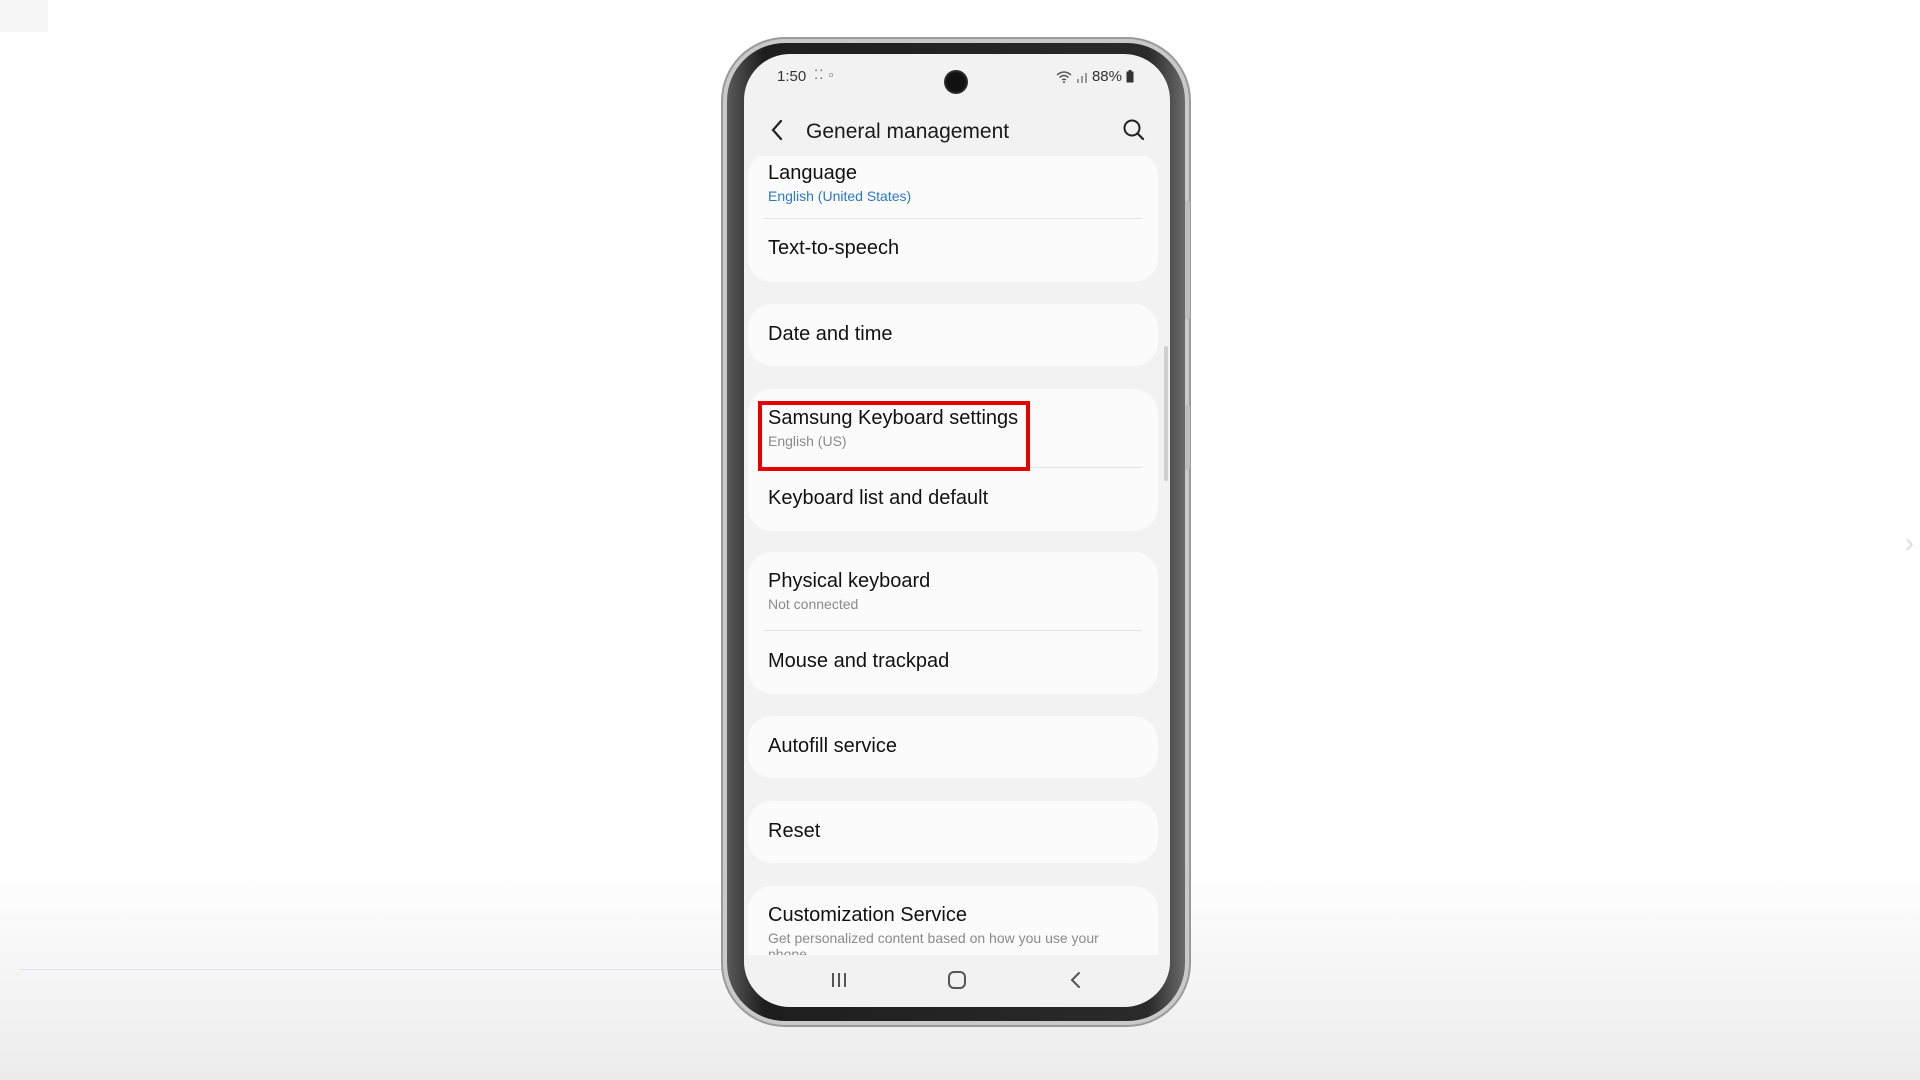  What do you see at coordinates (1106, 76) in the screenshot?
I see `battery-percent: 88%` at bounding box center [1106, 76].